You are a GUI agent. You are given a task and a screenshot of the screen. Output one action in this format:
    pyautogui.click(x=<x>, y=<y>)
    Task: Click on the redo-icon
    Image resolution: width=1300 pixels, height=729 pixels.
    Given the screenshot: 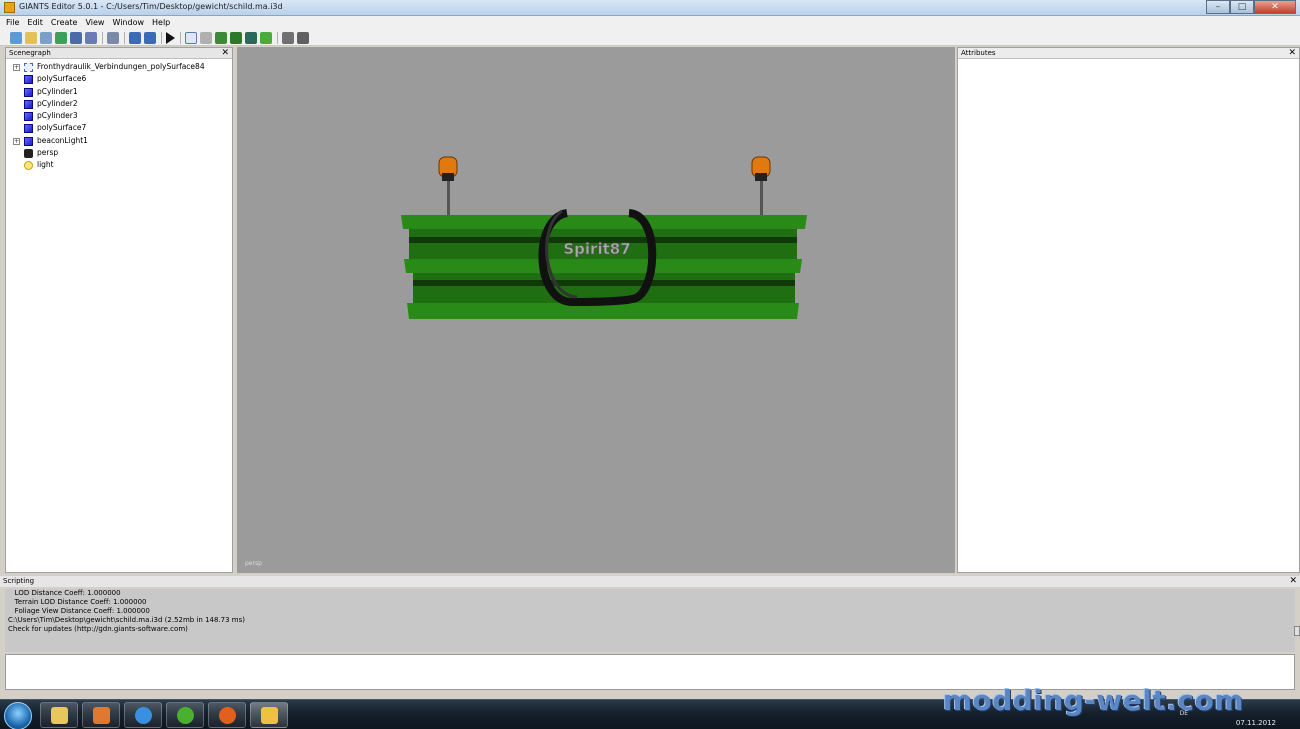 What is the action you would take?
    pyautogui.click(x=150, y=37)
    